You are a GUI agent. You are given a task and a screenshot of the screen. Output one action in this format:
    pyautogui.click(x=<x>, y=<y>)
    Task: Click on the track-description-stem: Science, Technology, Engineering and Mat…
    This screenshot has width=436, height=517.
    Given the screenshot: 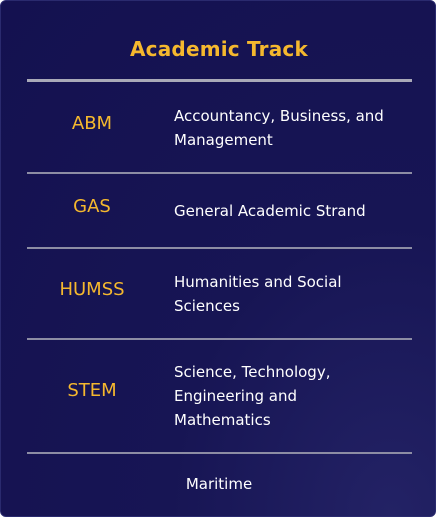 What is the action you would take?
    pyautogui.click(x=252, y=396)
    